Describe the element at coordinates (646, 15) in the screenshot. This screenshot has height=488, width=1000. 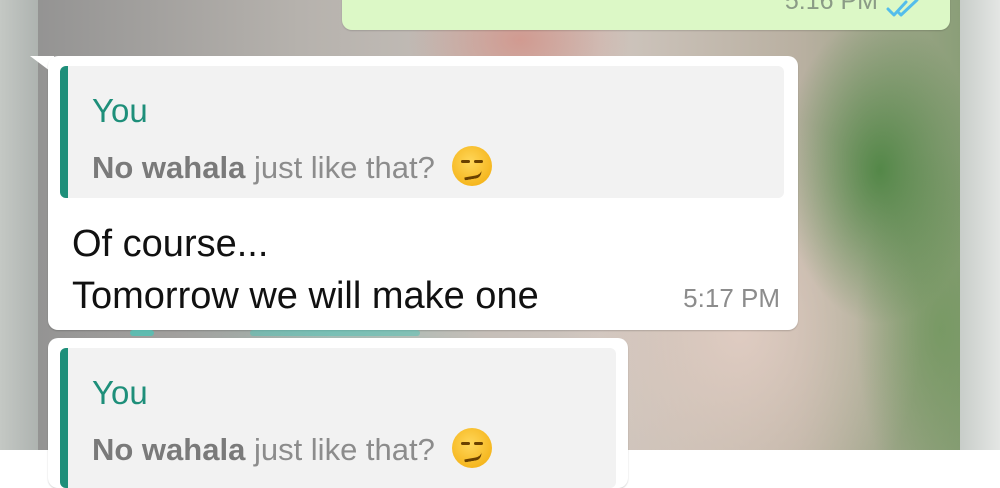
I see `outgoing-message-bubble: 5:16 PM` at that location.